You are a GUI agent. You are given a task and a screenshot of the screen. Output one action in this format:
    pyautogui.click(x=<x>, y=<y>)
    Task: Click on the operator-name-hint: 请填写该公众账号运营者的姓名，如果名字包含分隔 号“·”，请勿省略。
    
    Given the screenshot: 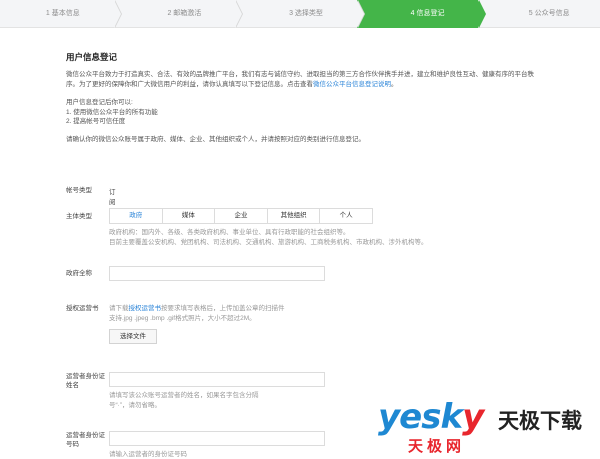 What is the action you would take?
    pyautogui.click(x=184, y=400)
    